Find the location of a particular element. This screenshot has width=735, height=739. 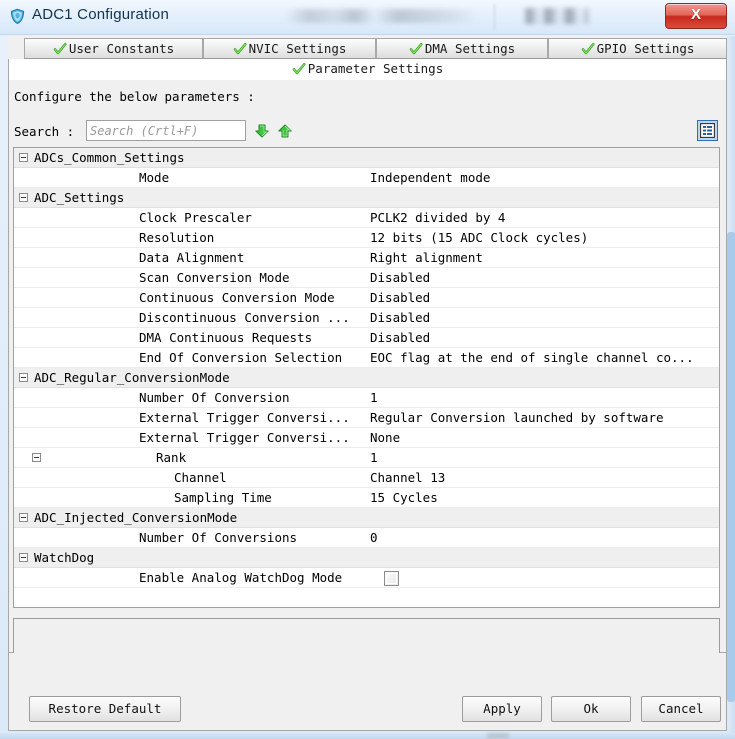

tab-nvic-settings: NVIC Settings is located at coordinates (289, 48).